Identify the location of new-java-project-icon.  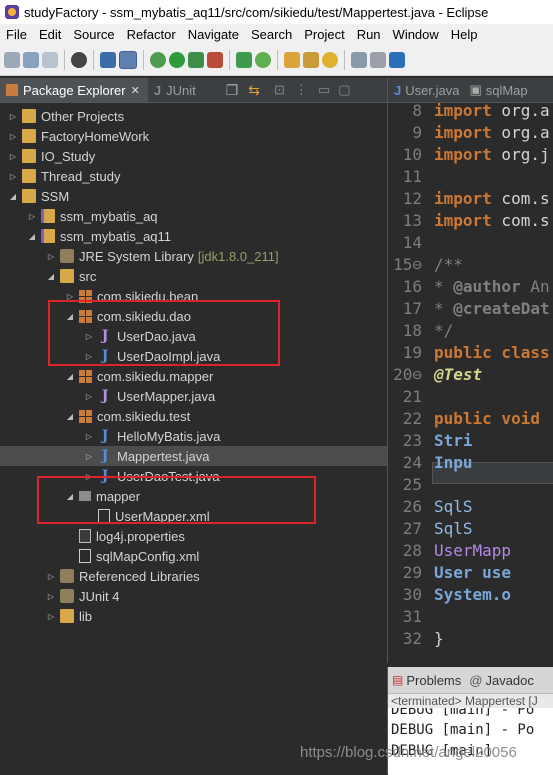
(244, 59).